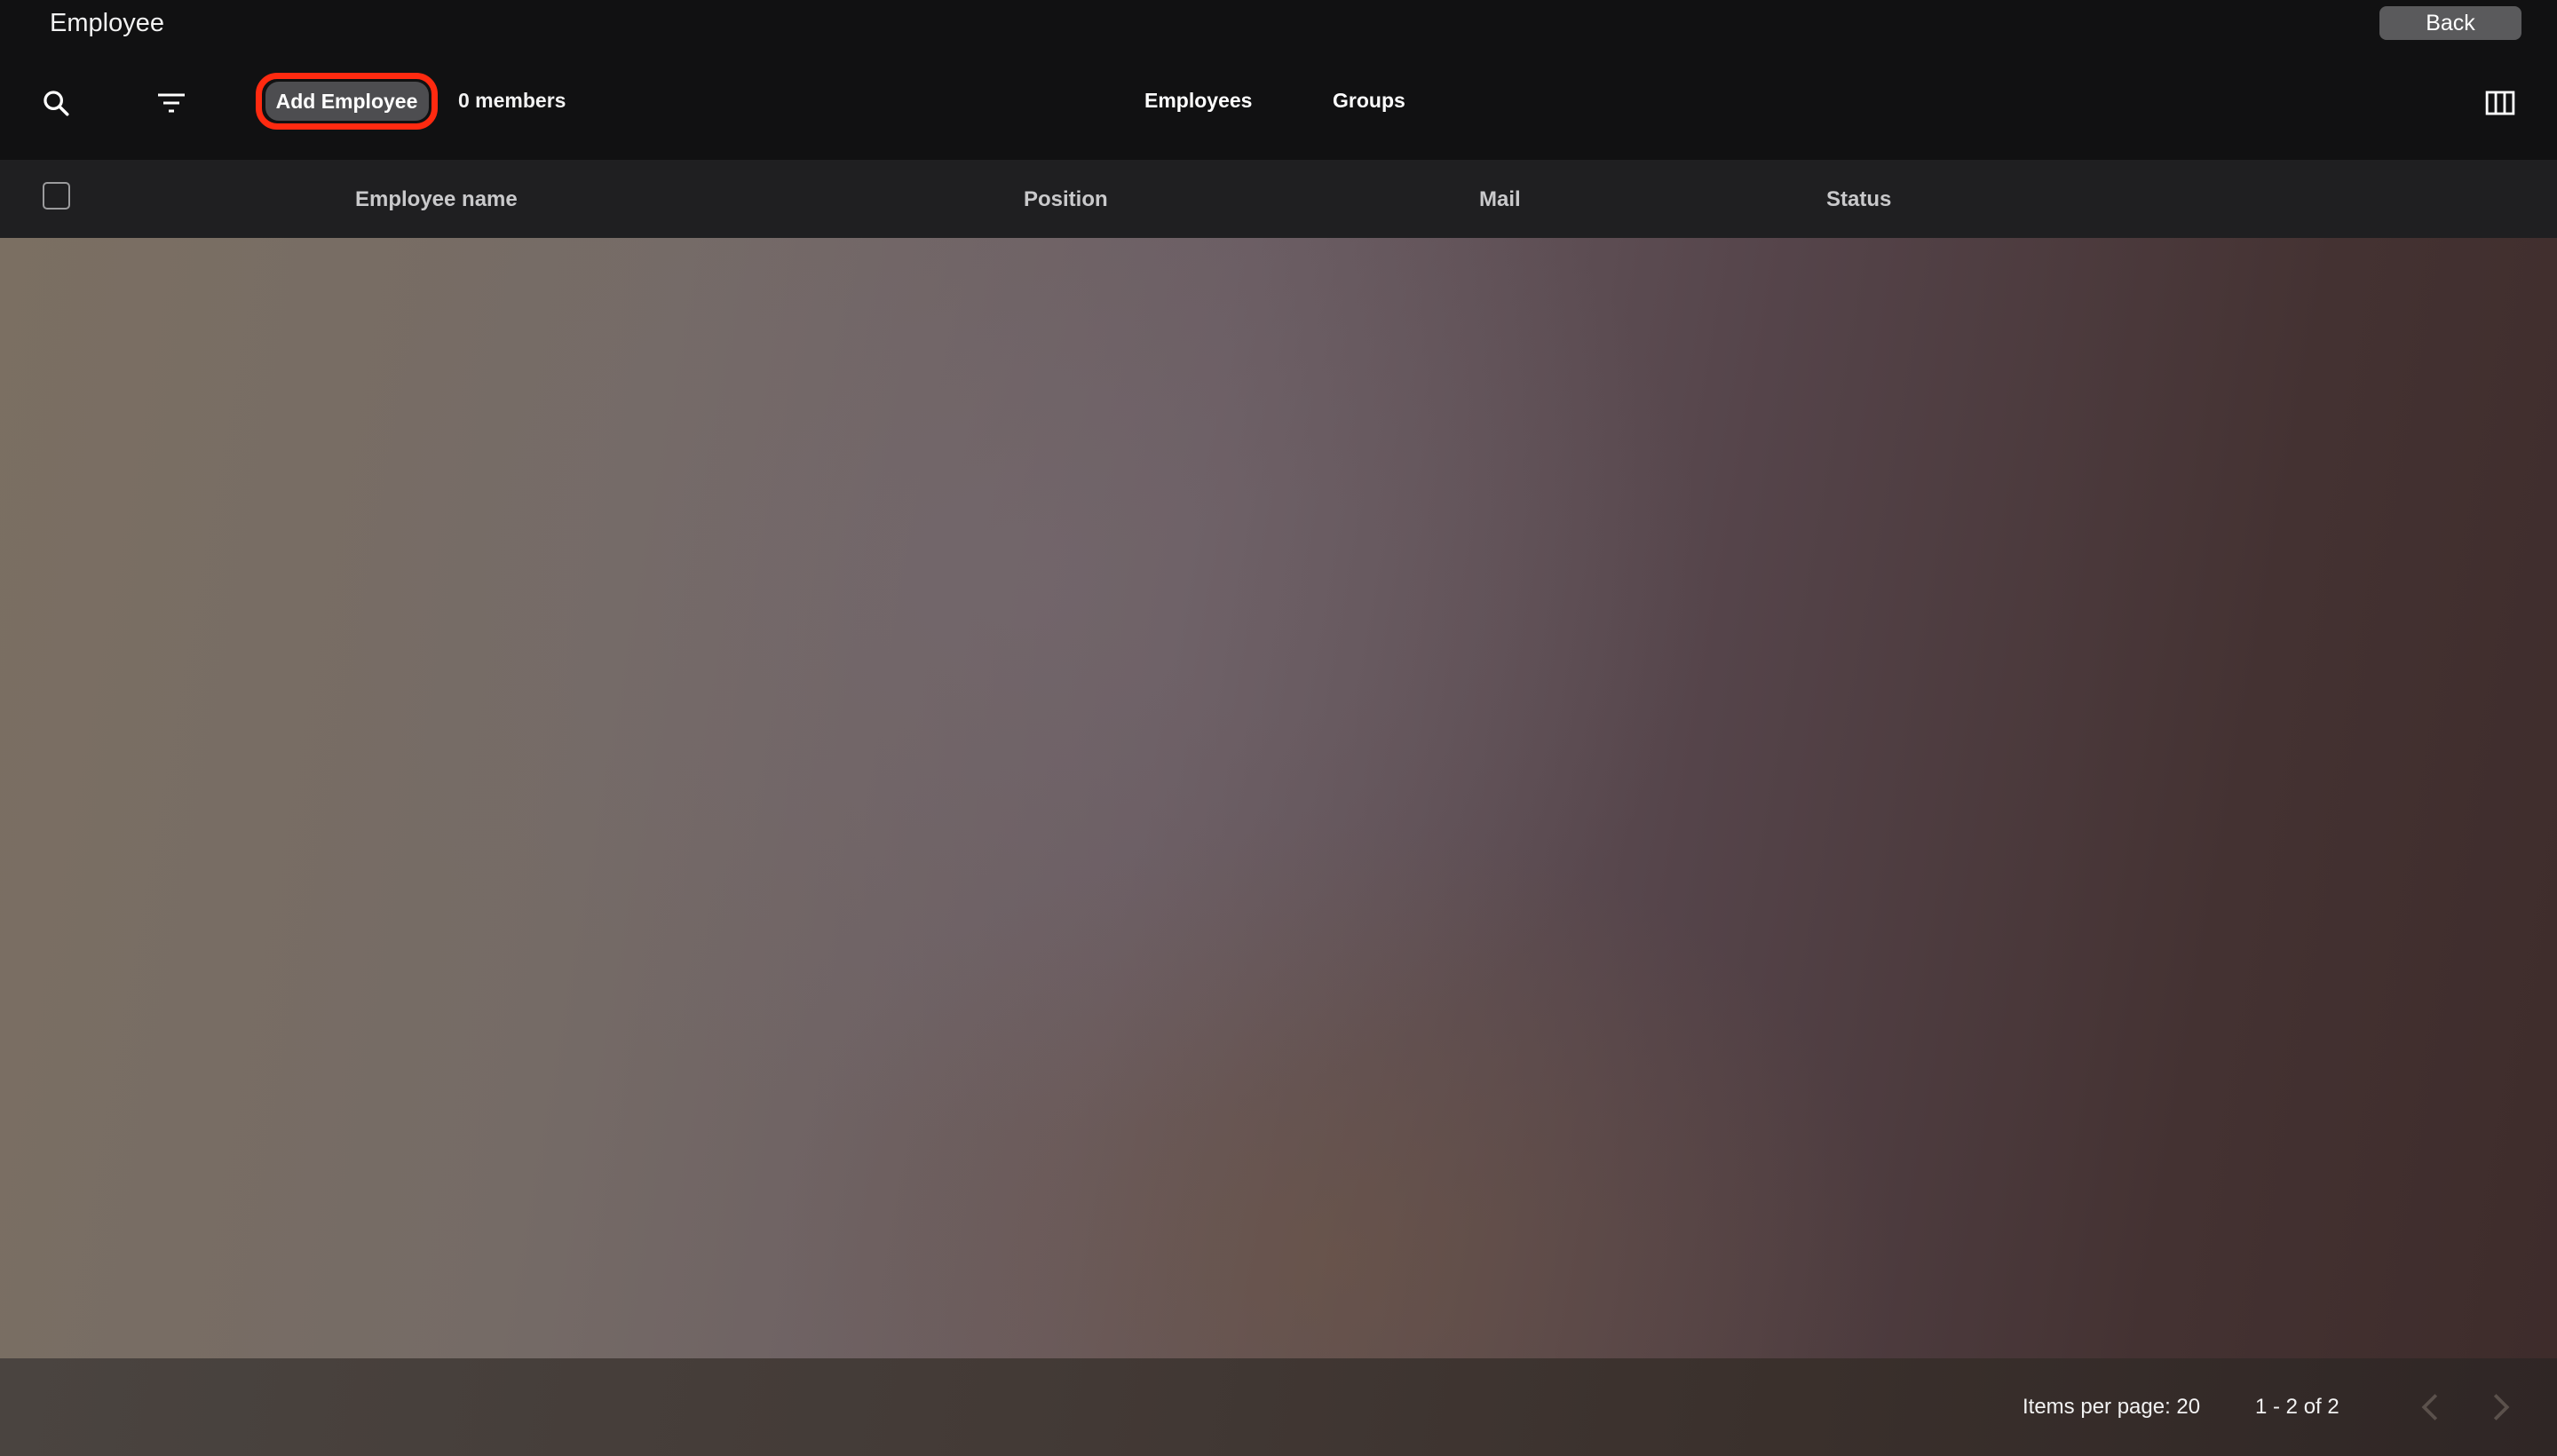  Describe the element at coordinates (1198, 100) in the screenshot. I see `tab-employees: Employees` at that location.